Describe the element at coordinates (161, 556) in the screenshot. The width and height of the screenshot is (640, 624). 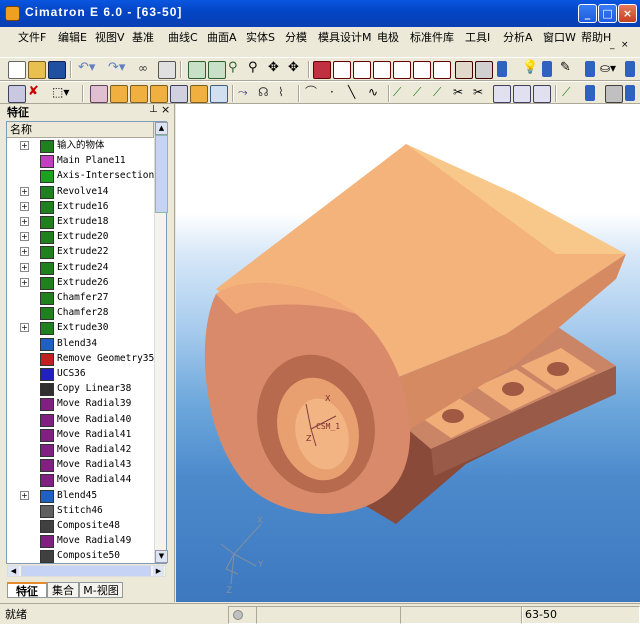
I see `scroll-down-icon: ▼` at that location.